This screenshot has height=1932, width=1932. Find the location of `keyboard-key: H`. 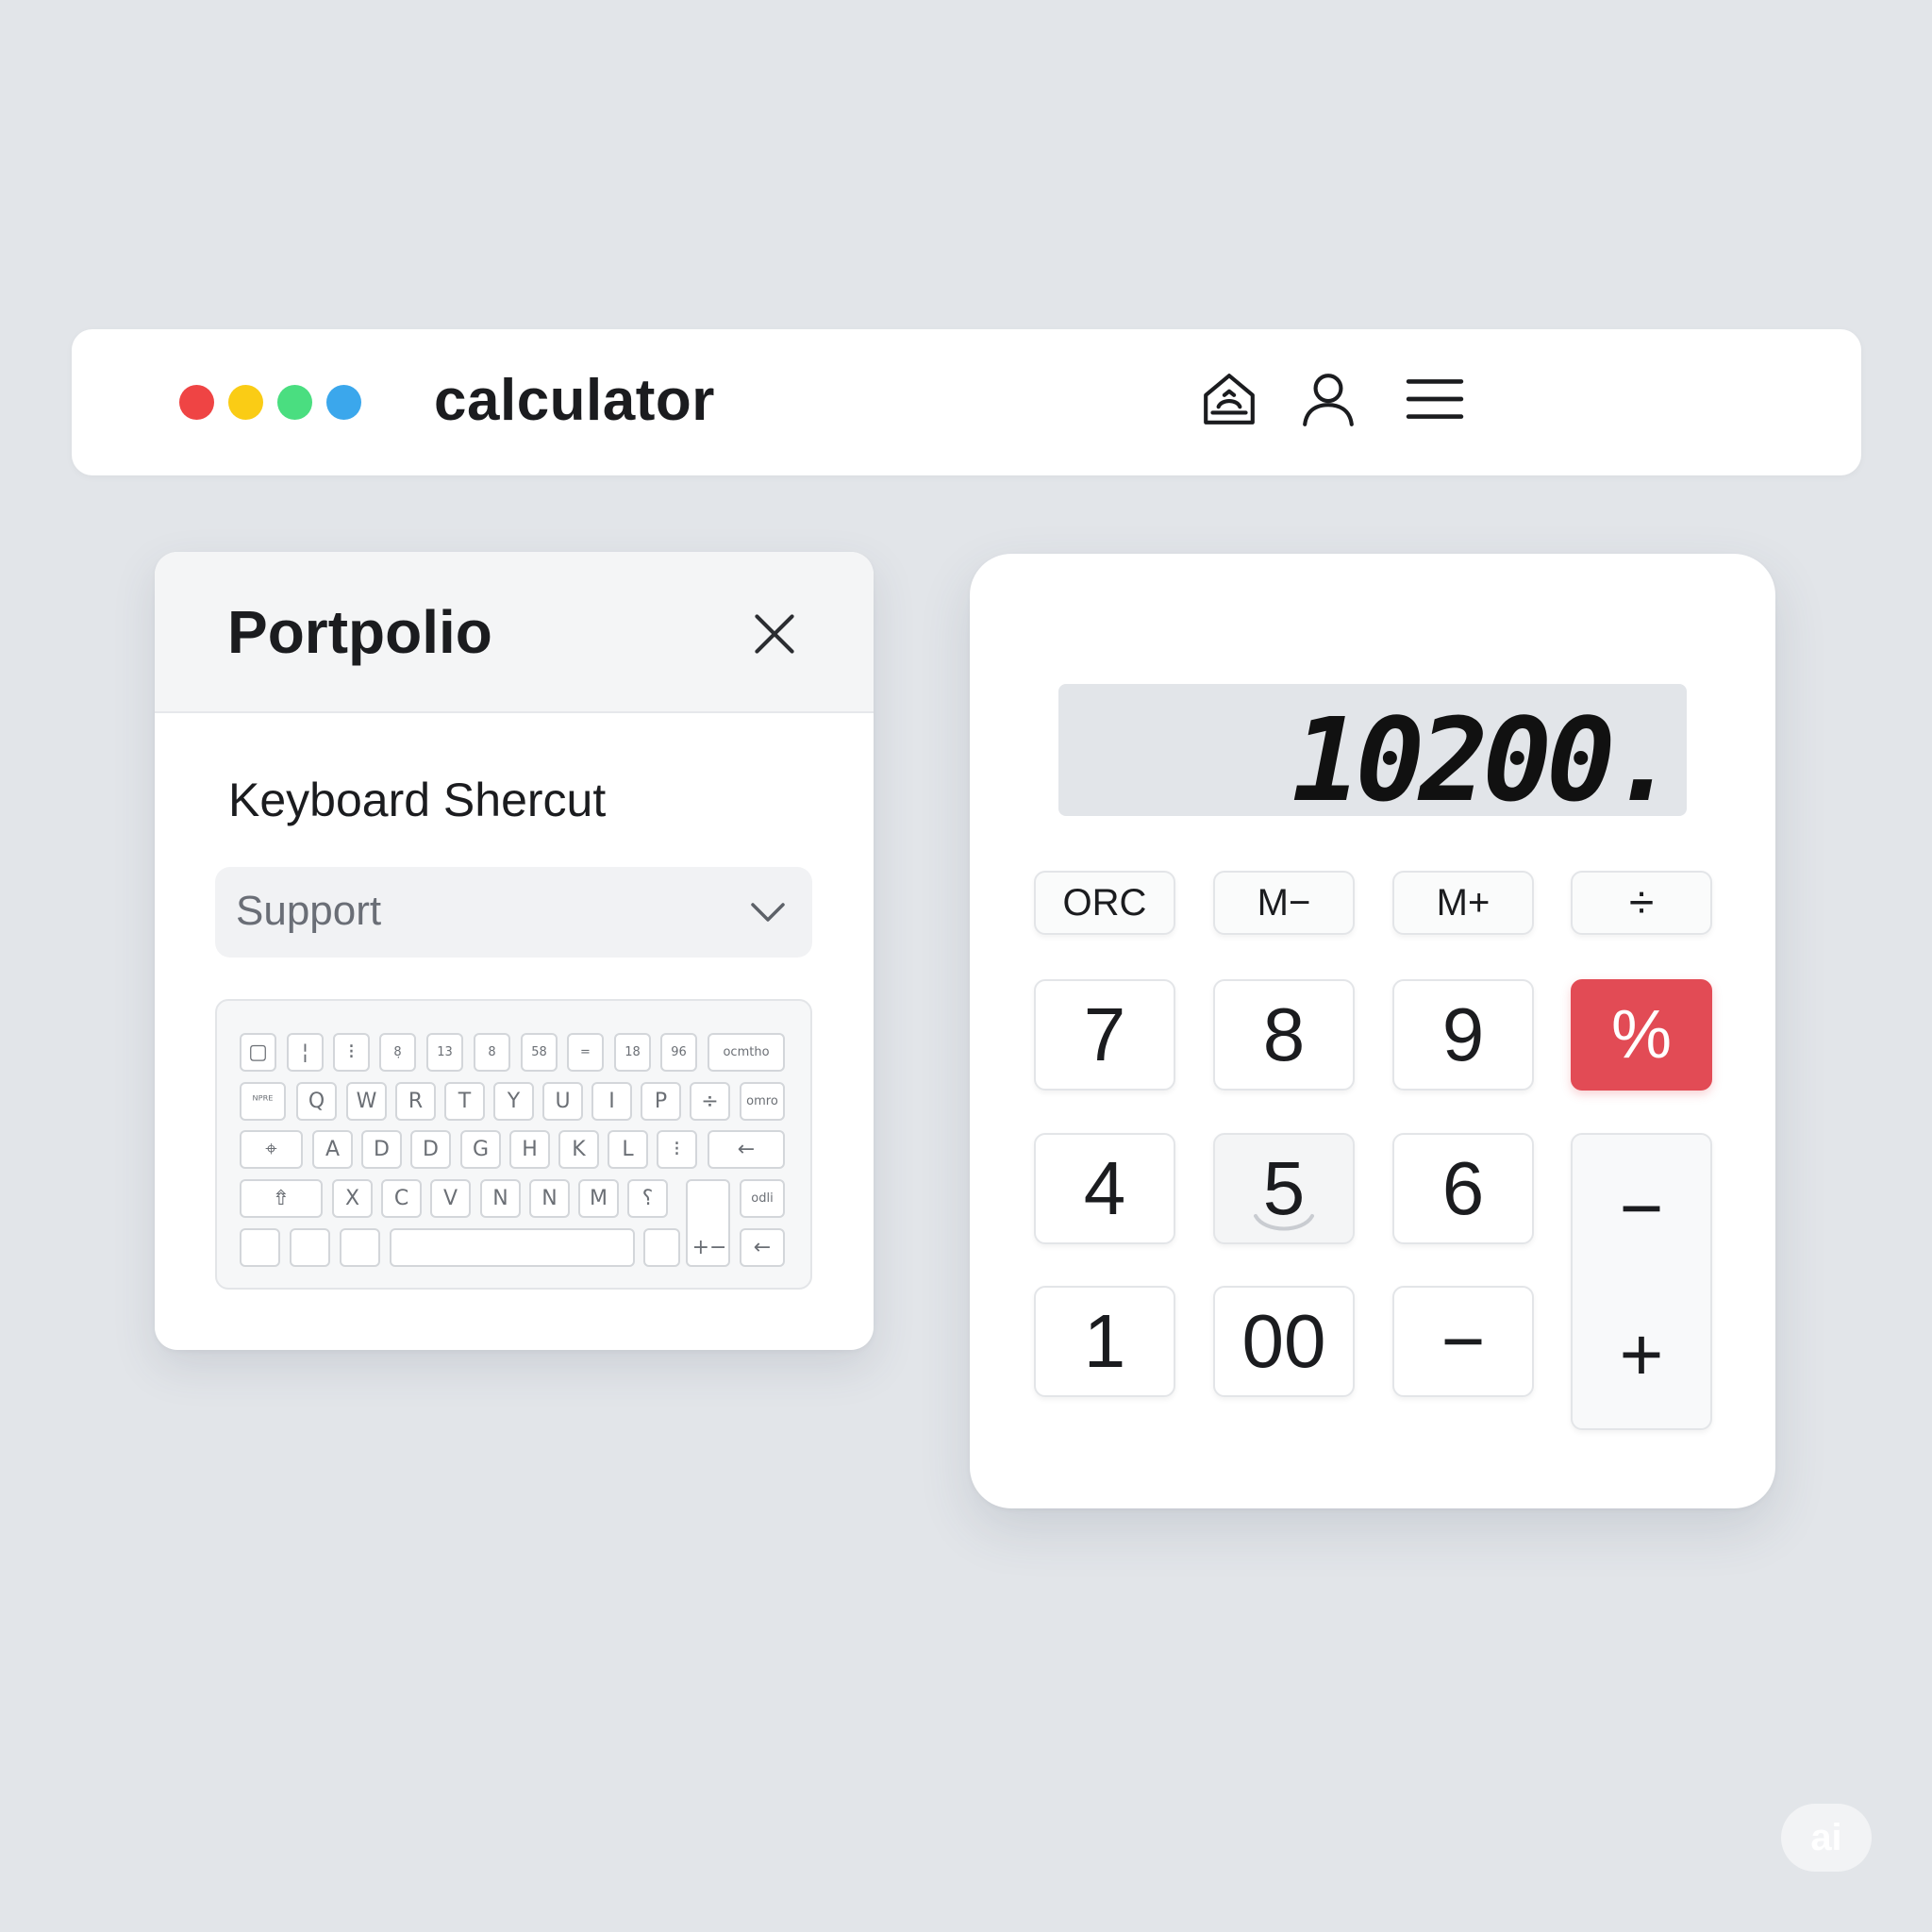

keyboard-key: H is located at coordinates (529, 1150).